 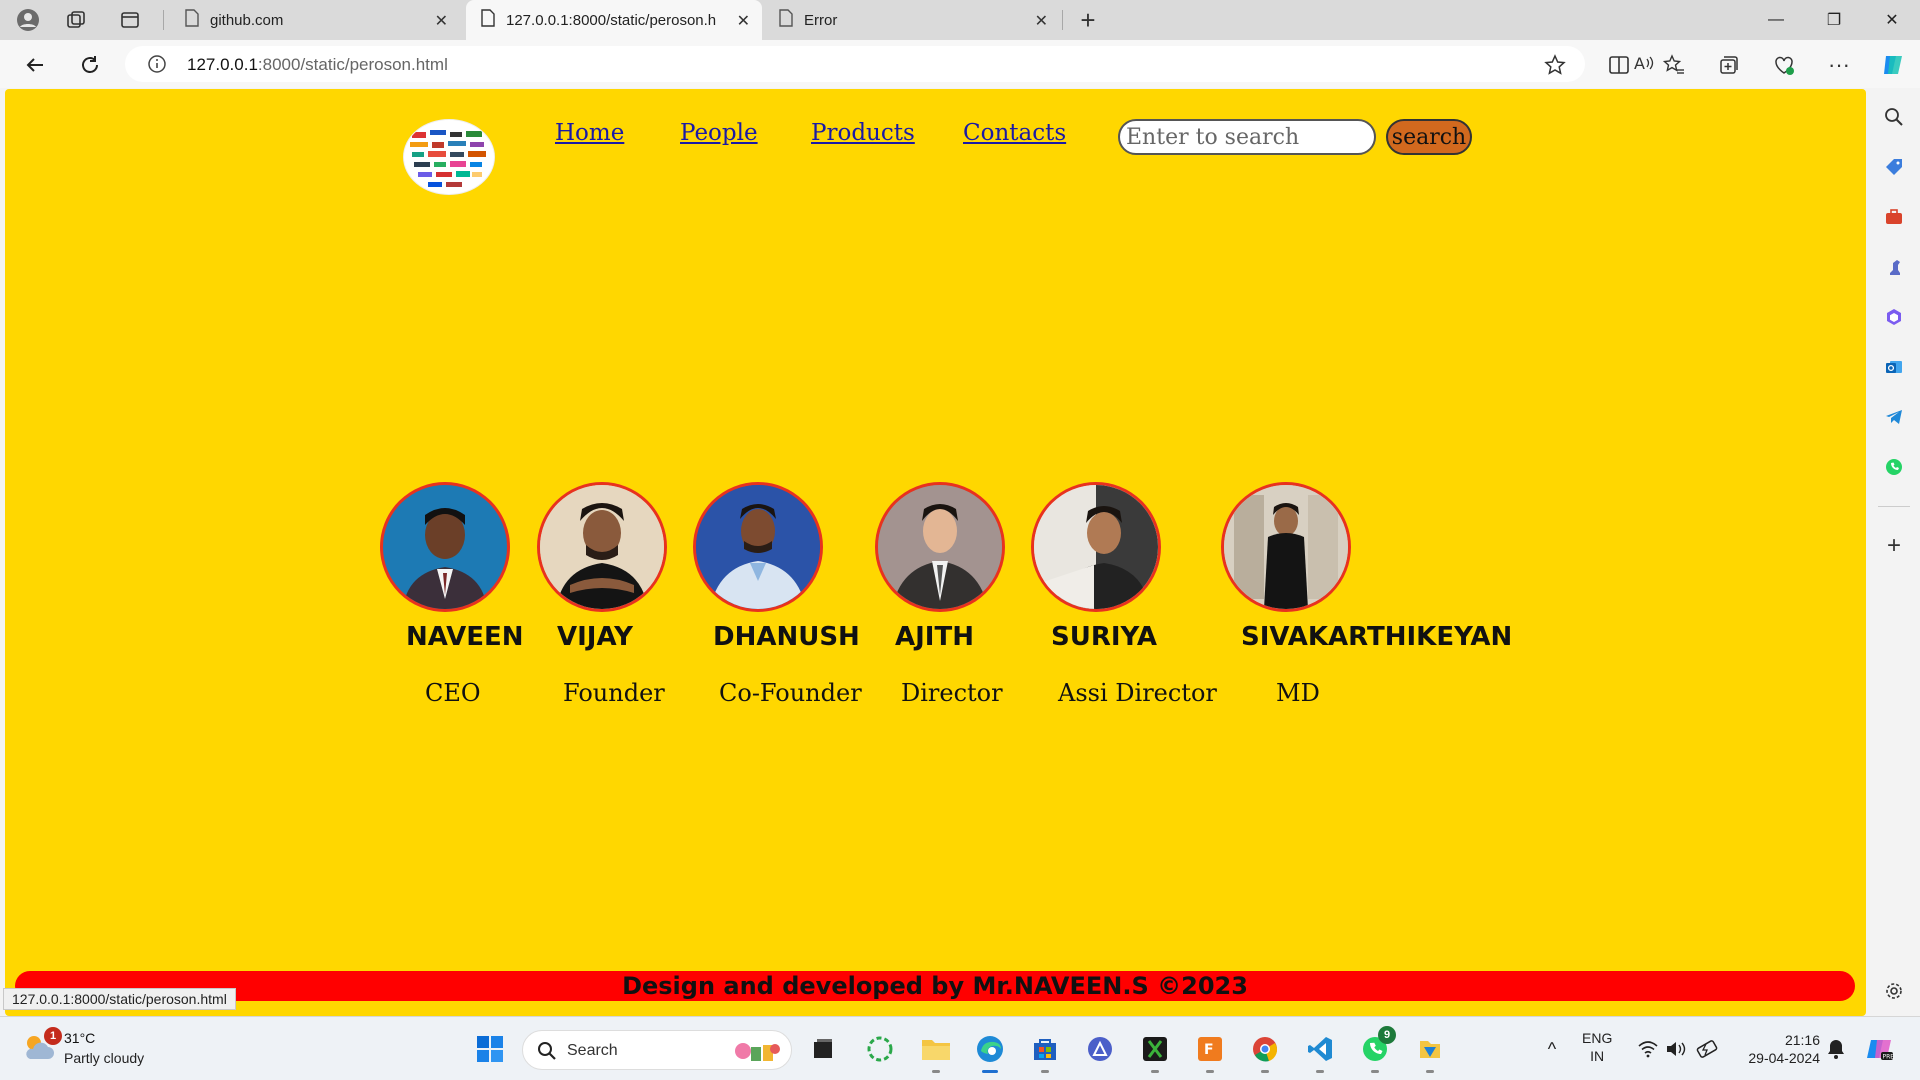 What do you see at coordinates (1889, 1057) in the screenshot?
I see `svg-text: PRE` at bounding box center [1889, 1057].